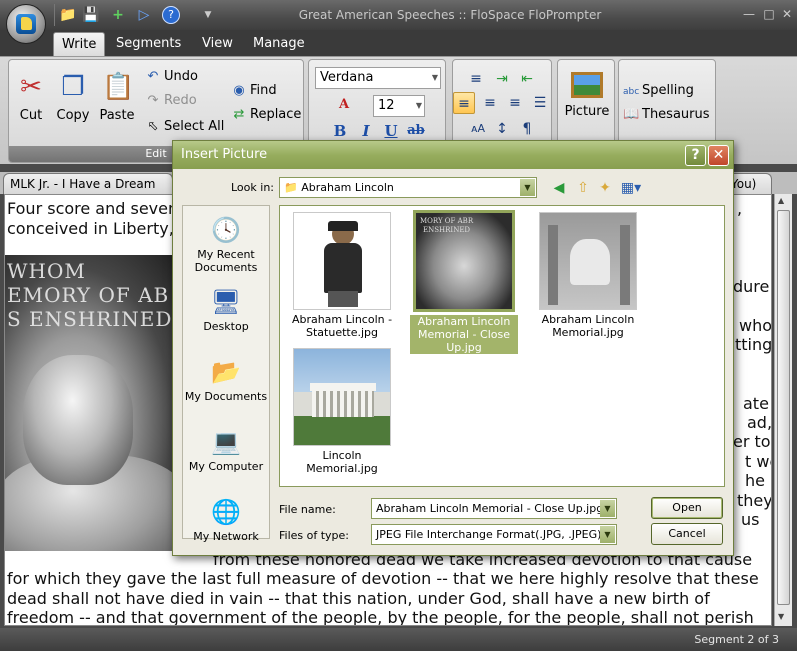 The image size is (797, 651). What do you see at coordinates (224, 154) in the screenshot?
I see `dialog-title: Insert Picture` at bounding box center [224, 154].